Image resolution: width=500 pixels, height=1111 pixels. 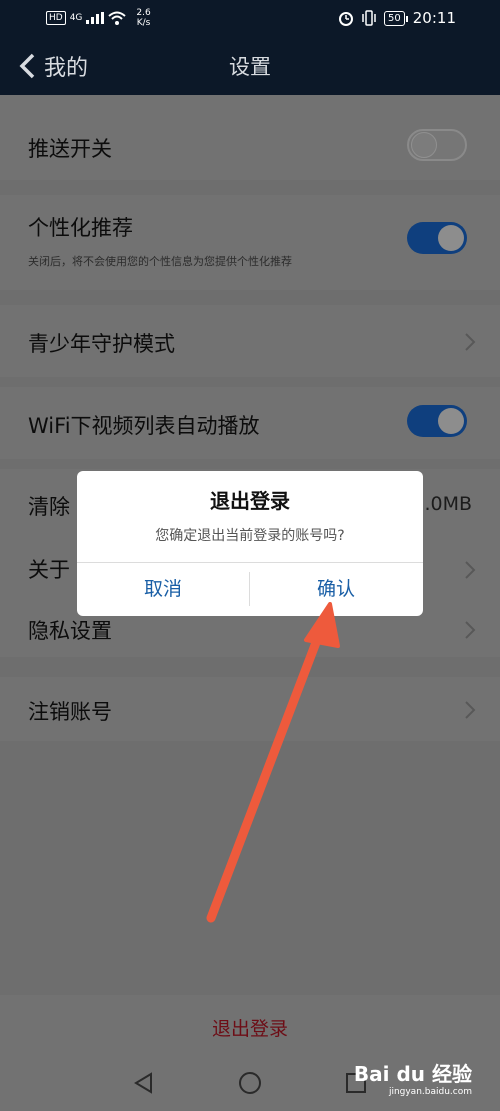 I want to click on net-speed-unit: K/s, so click(x=143, y=23).